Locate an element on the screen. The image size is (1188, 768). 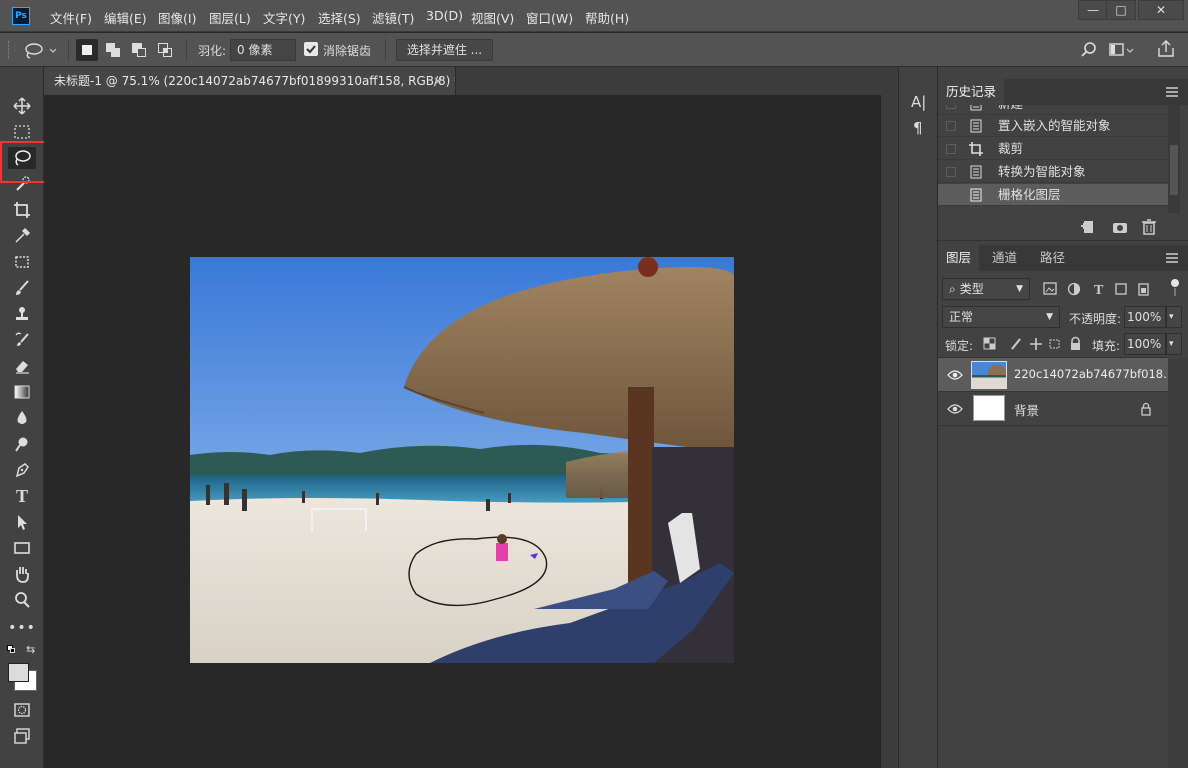
layer-filter-icons: T is located at coordinates (1102, 289).